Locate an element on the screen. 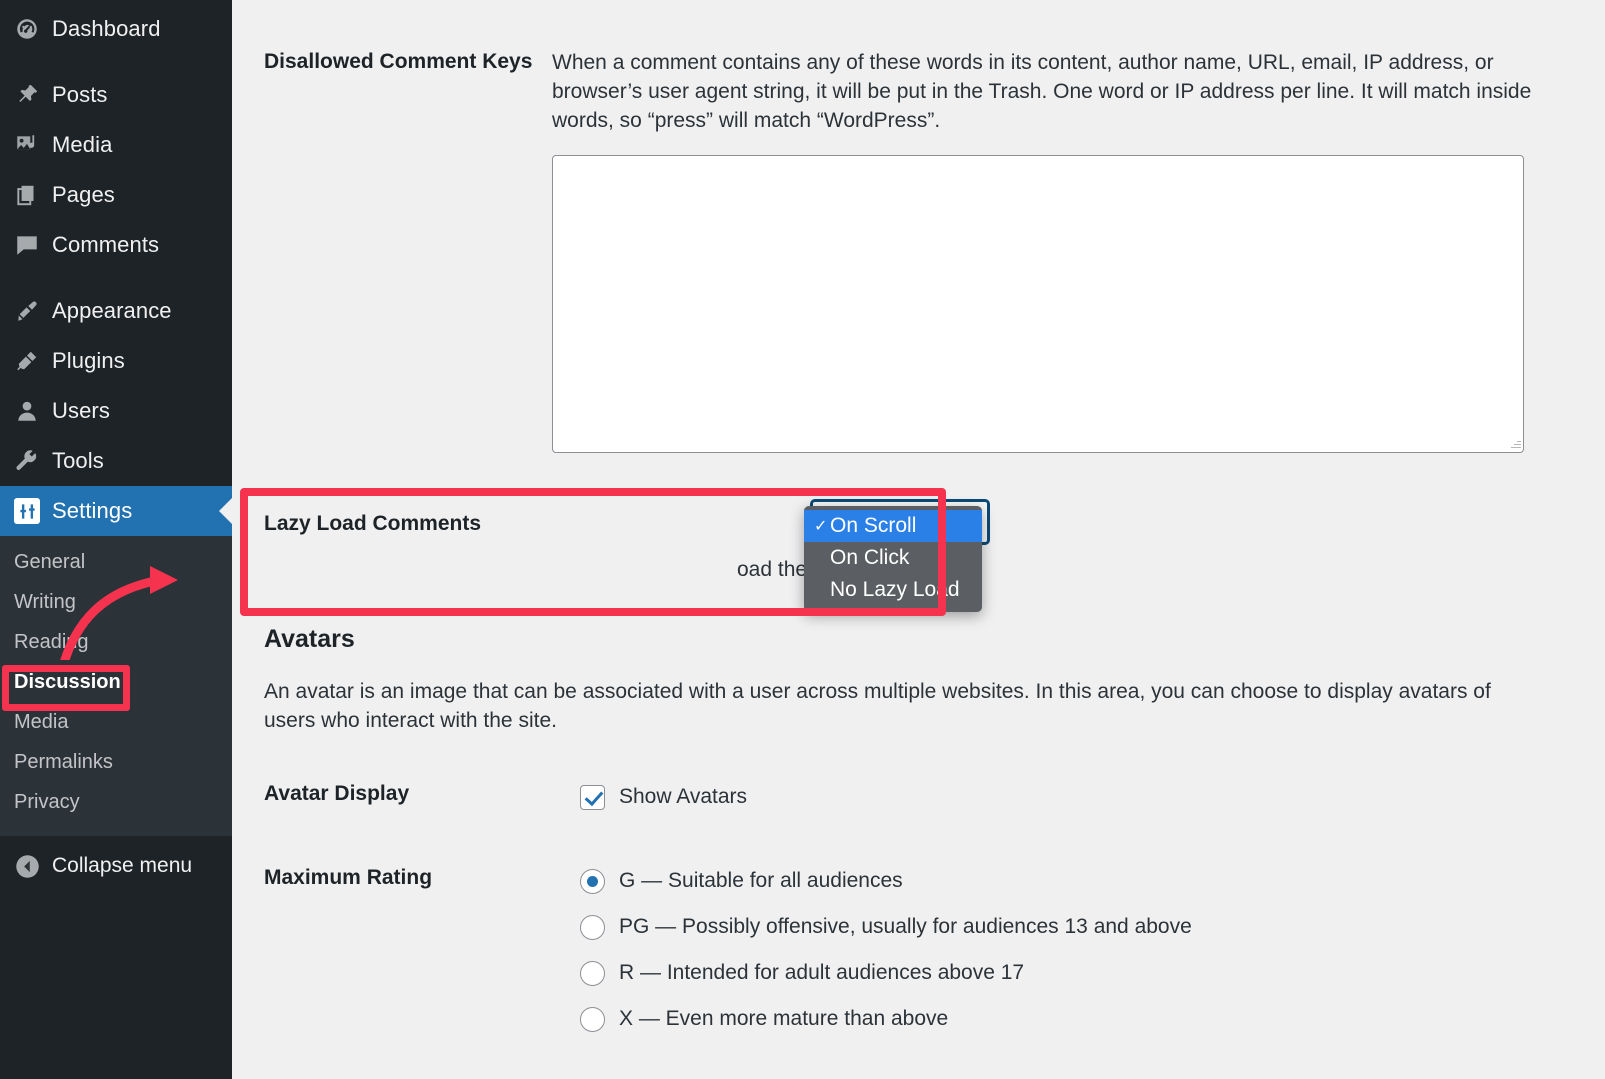 The height and width of the screenshot is (1079, 1605). sidebar-item-dashboard: Dashboard is located at coordinates (116, 29).